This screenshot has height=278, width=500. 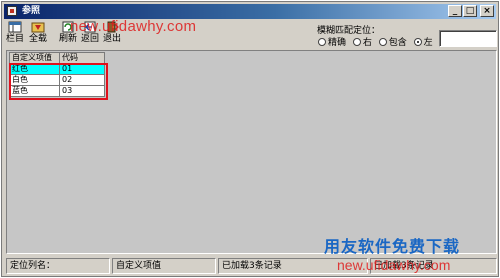 I want to click on table-row: 红色 01, so click(x=57, y=69).